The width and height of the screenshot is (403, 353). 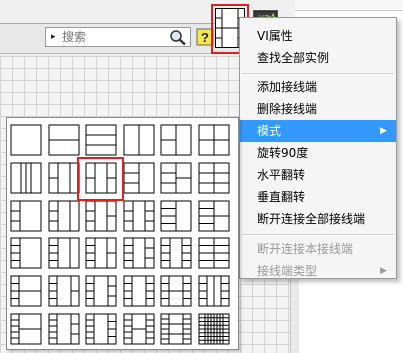 What do you see at coordinates (100, 179) in the screenshot?
I see `pattern-selection-box` at bounding box center [100, 179].